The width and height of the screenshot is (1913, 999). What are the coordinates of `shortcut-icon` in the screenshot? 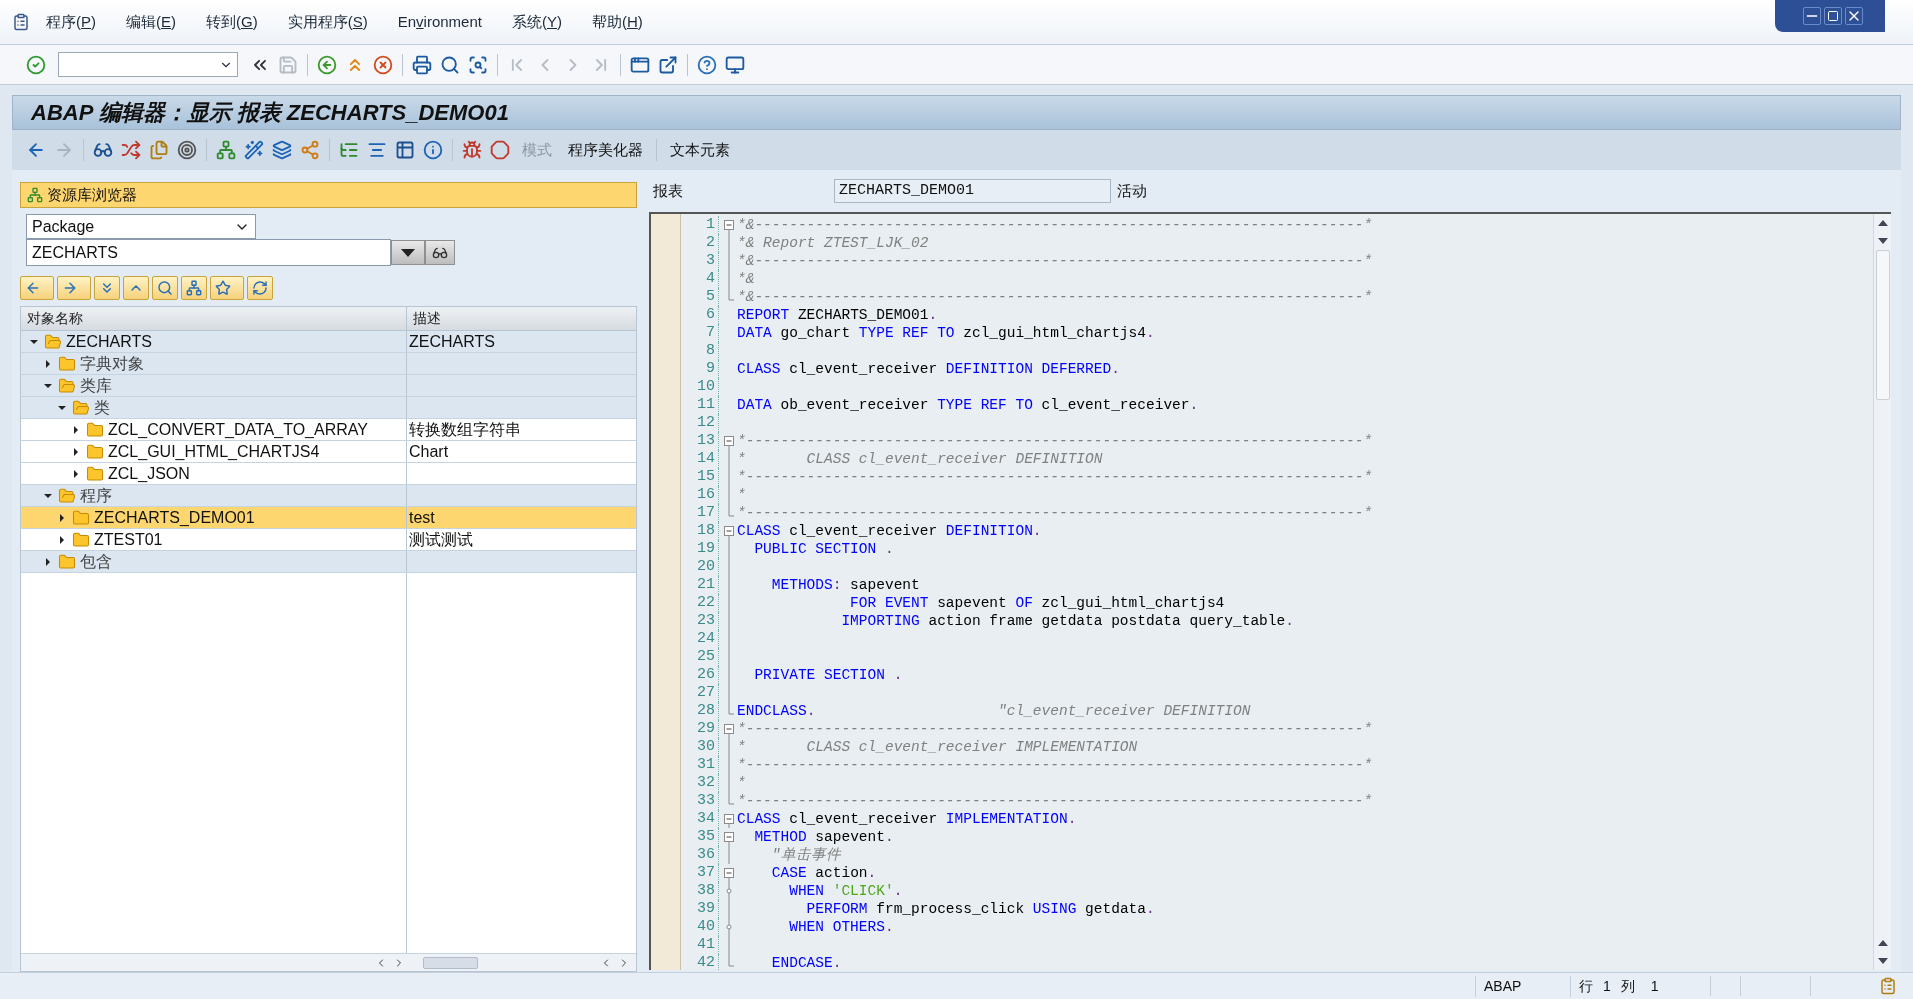 It's located at (668, 64).